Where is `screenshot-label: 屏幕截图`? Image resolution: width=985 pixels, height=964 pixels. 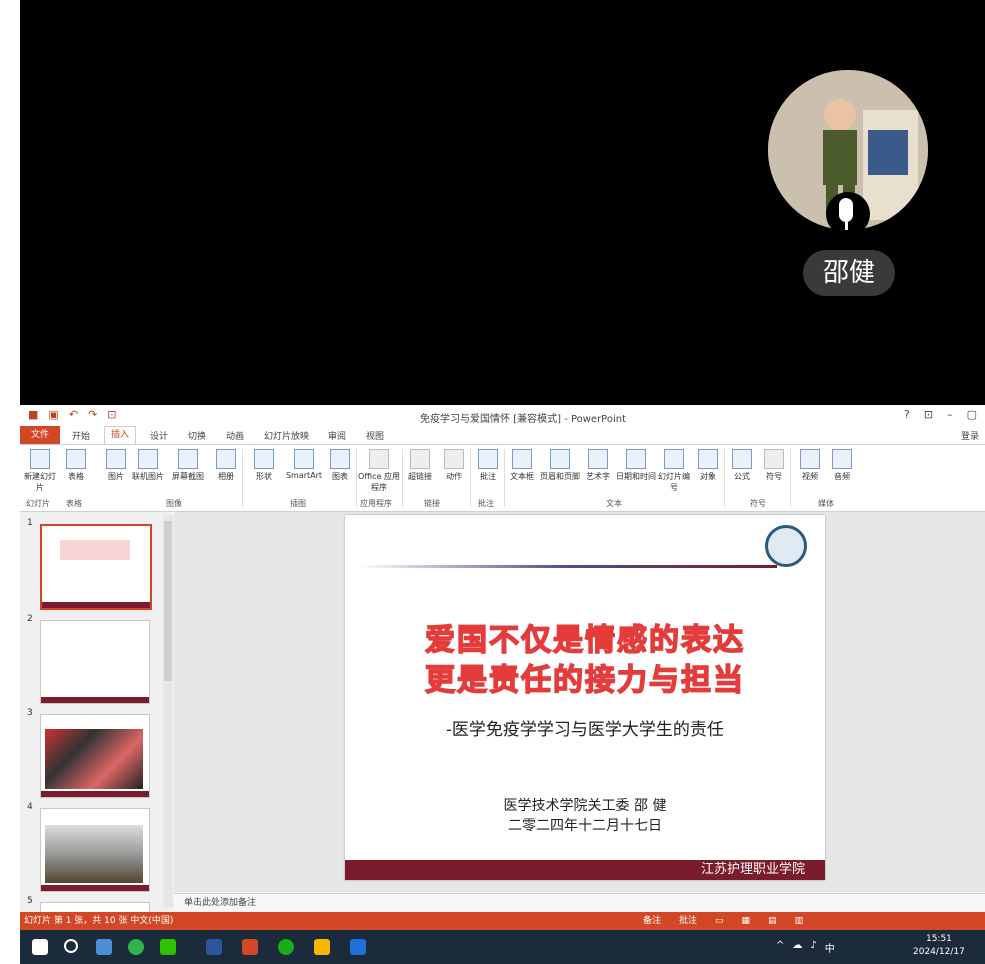
screenshot-label: 屏幕截图 is located at coordinates (188, 476).